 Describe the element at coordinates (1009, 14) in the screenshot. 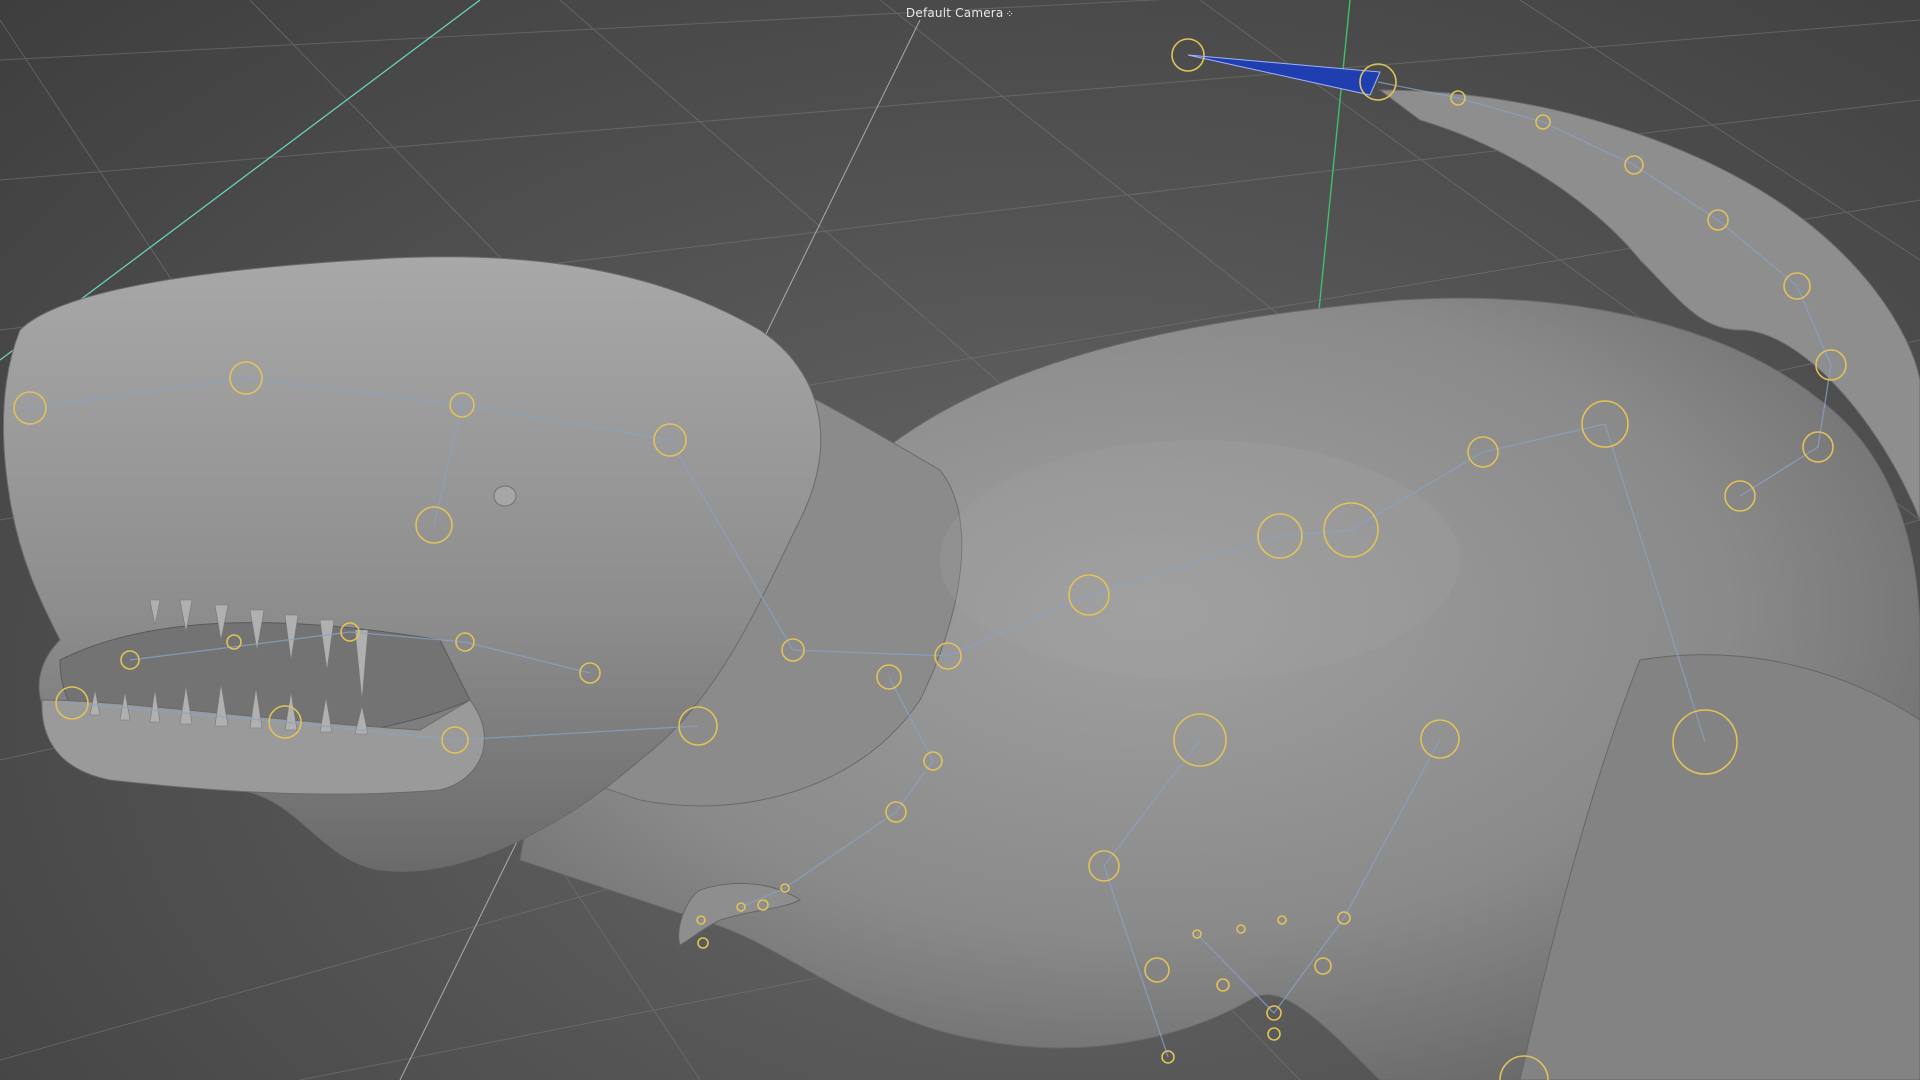

I see `camera-settings-icon: ⁘` at that location.